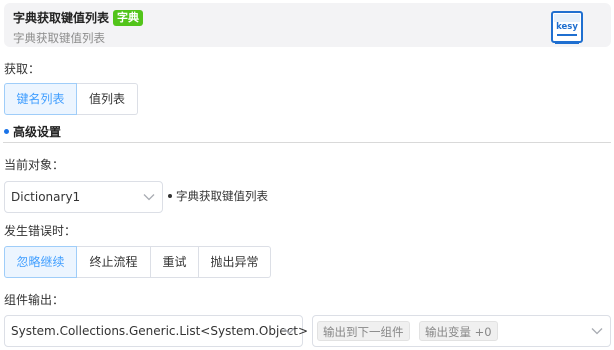 The image size is (614, 350). Describe the element at coordinates (61, 18) in the screenshot. I see `component-title: 字典获取键值列表` at that location.